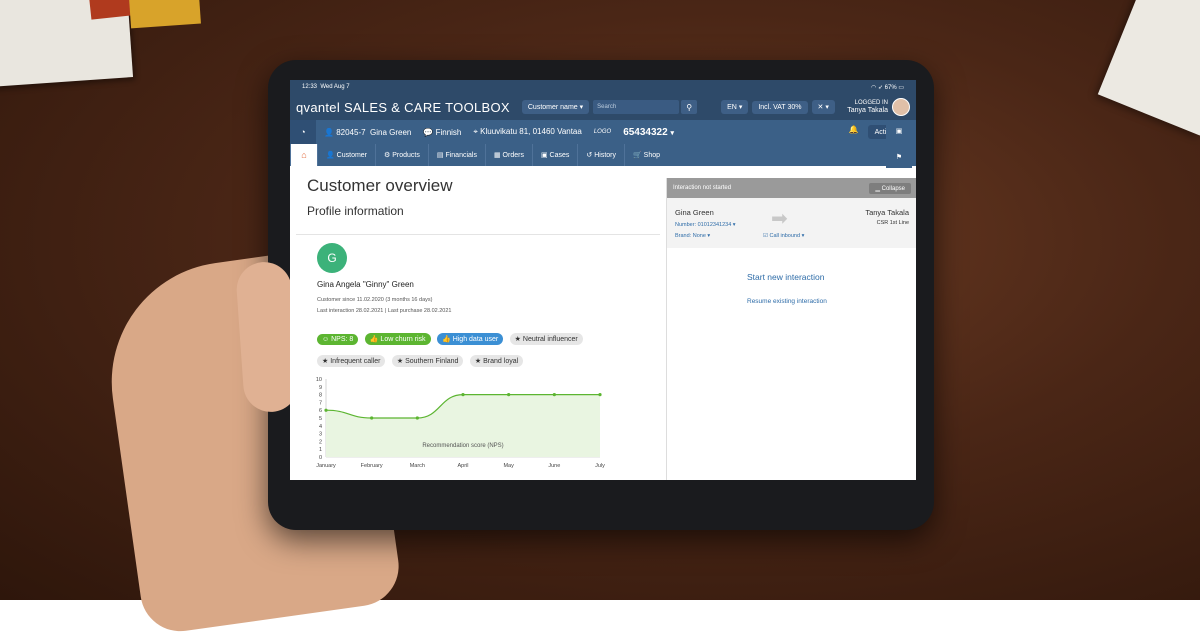  Describe the element at coordinates (899, 157) in the screenshot. I see `flag-icon: ⚑` at that location.